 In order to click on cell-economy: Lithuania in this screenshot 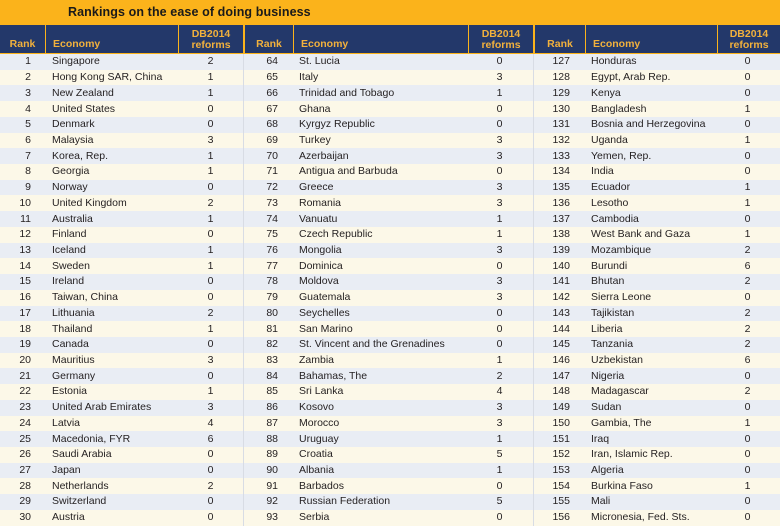, I will do `click(73, 312)`.